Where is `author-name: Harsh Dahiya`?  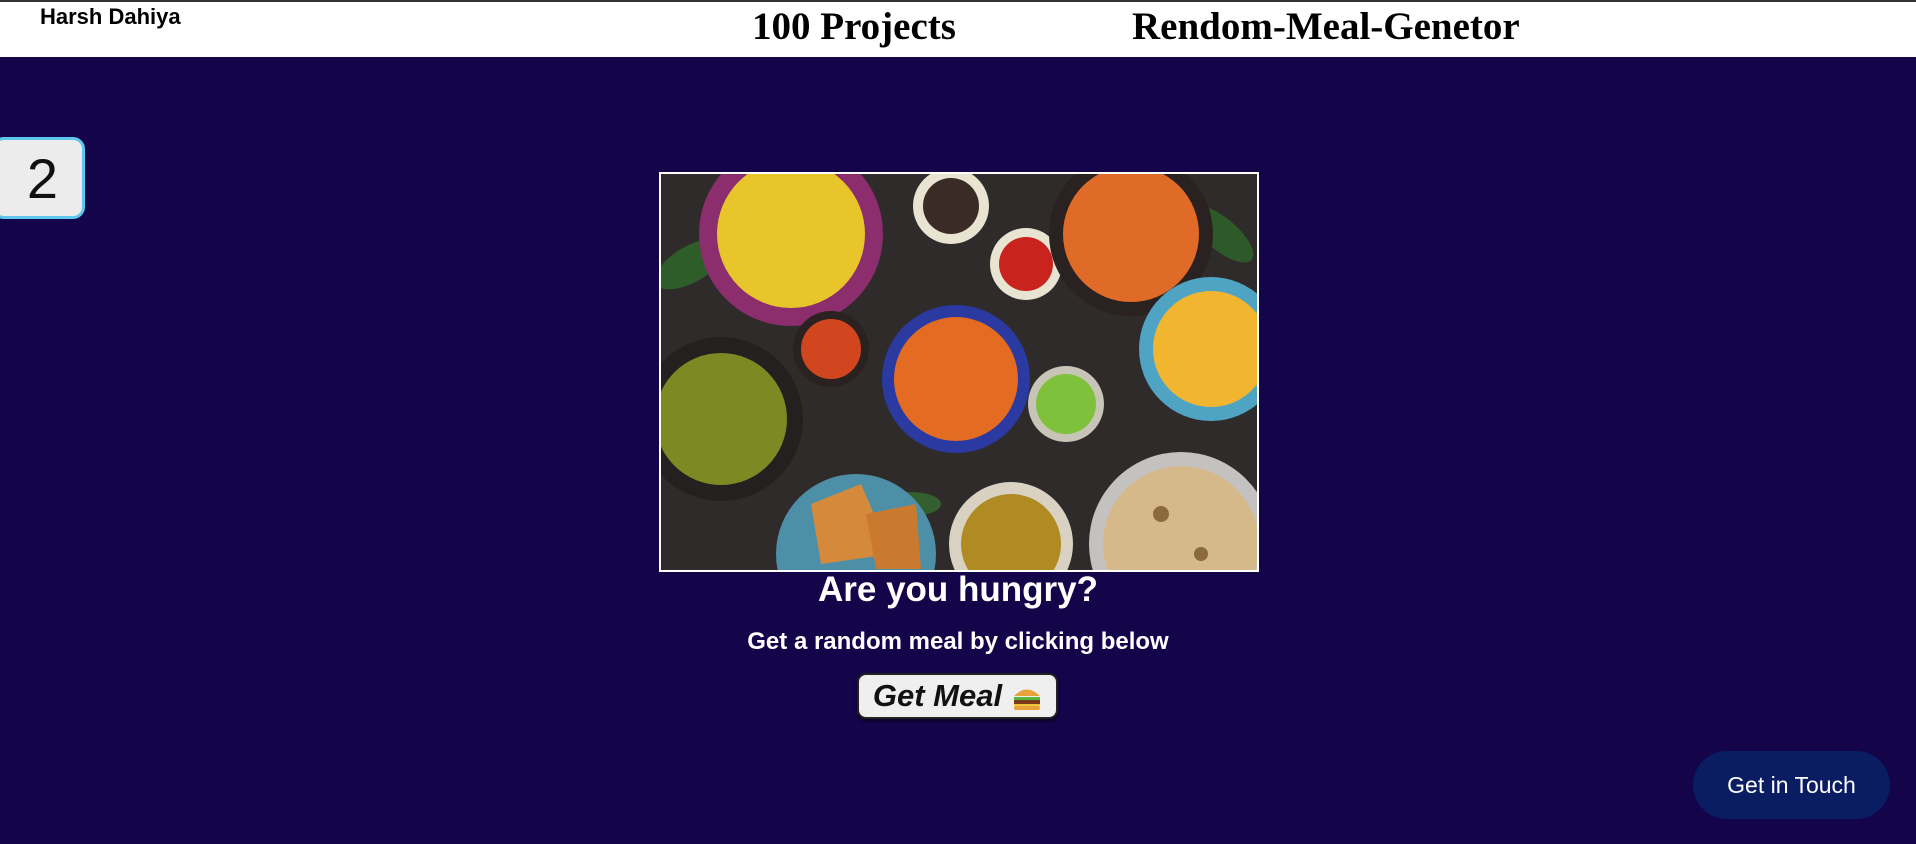 author-name: Harsh Dahiya is located at coordinates (110, 16).